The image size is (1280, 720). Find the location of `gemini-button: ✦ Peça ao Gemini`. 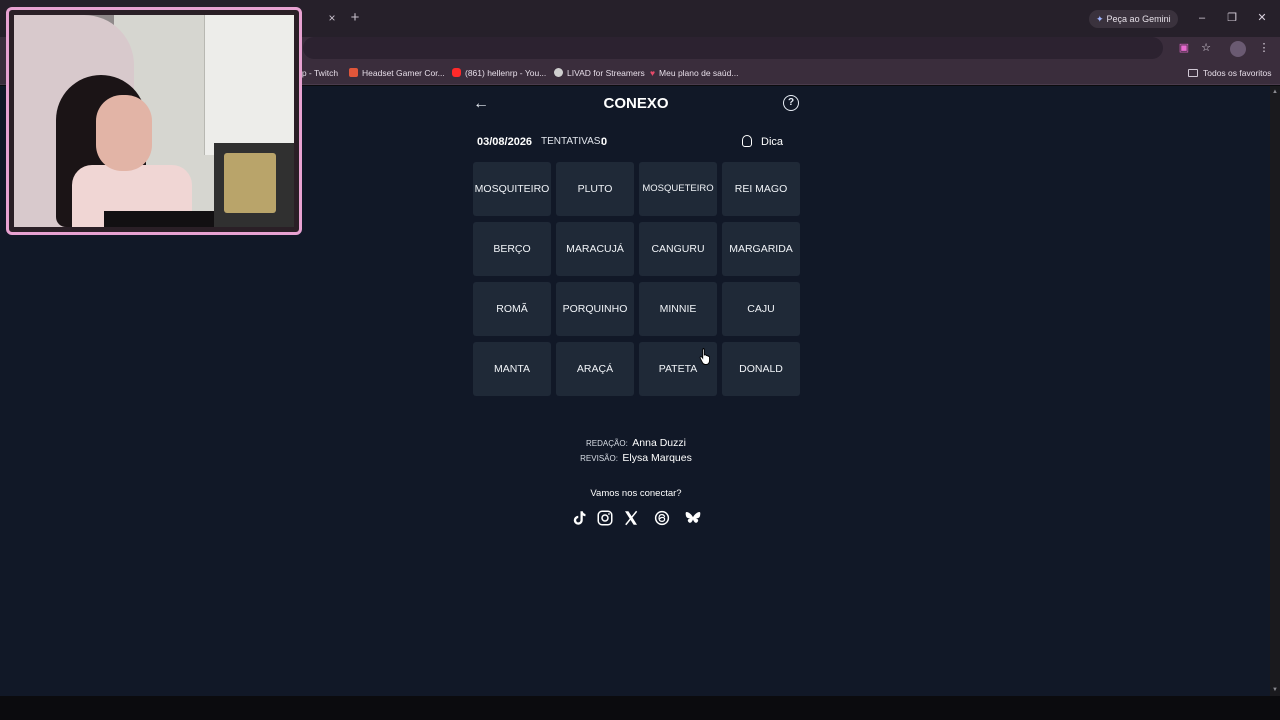

gemini-button: ✦ Peça ao Gemini is located at coordinates (1133, 19).